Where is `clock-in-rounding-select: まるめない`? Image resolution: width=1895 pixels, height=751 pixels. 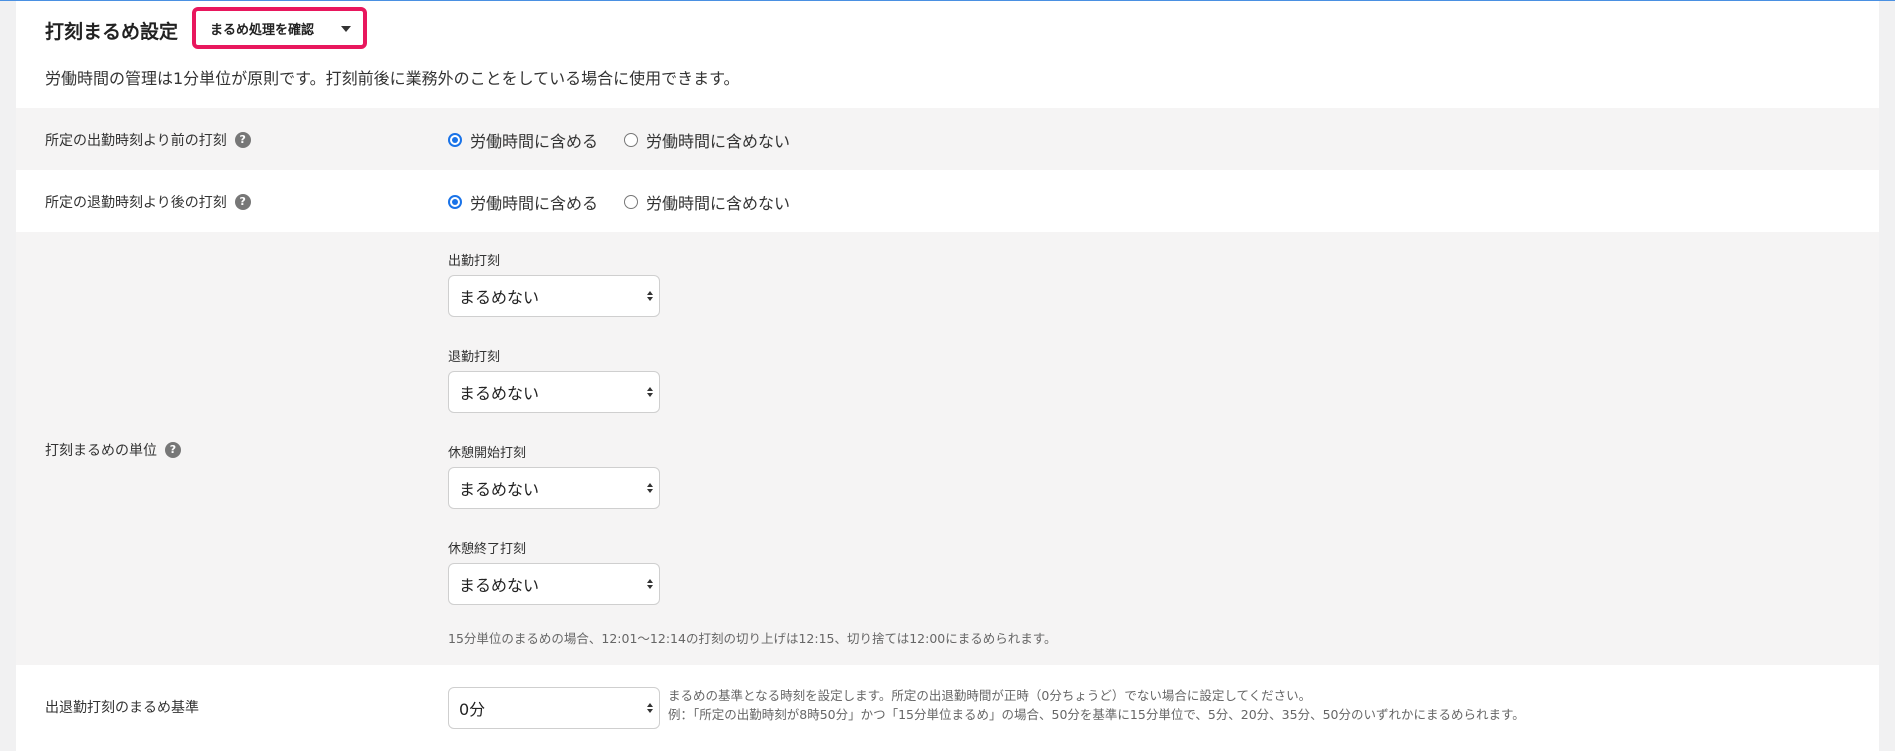
clock-in-rounding-select: まるめない is located at coordinates (554, 296).